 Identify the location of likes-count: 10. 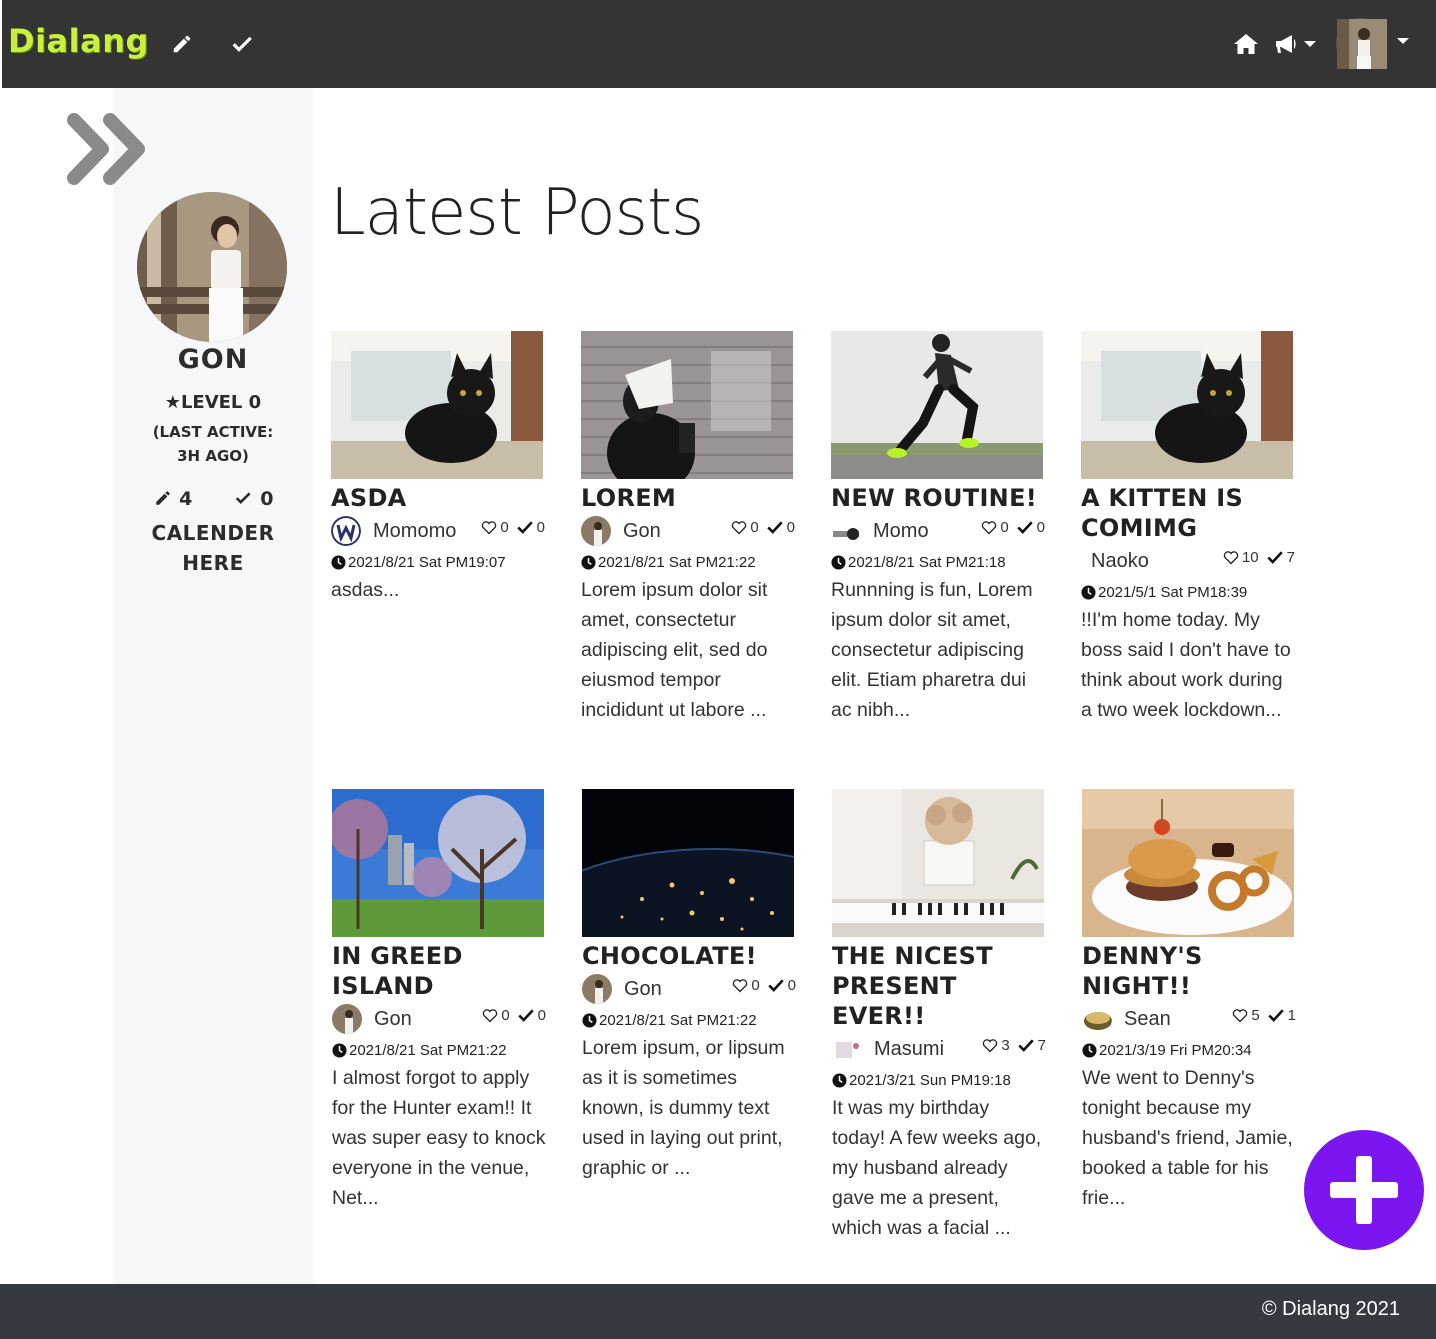
(1250, 557).